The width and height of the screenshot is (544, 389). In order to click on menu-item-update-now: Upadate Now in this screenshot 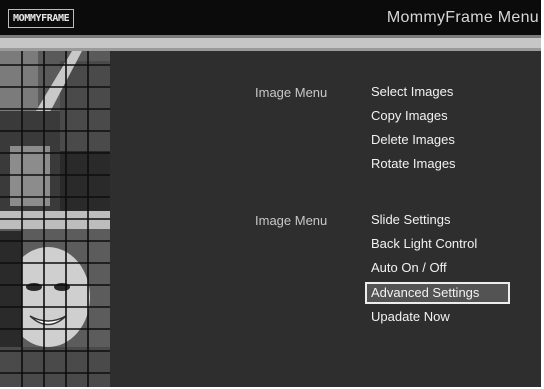, I will do `click(437, 317)`.